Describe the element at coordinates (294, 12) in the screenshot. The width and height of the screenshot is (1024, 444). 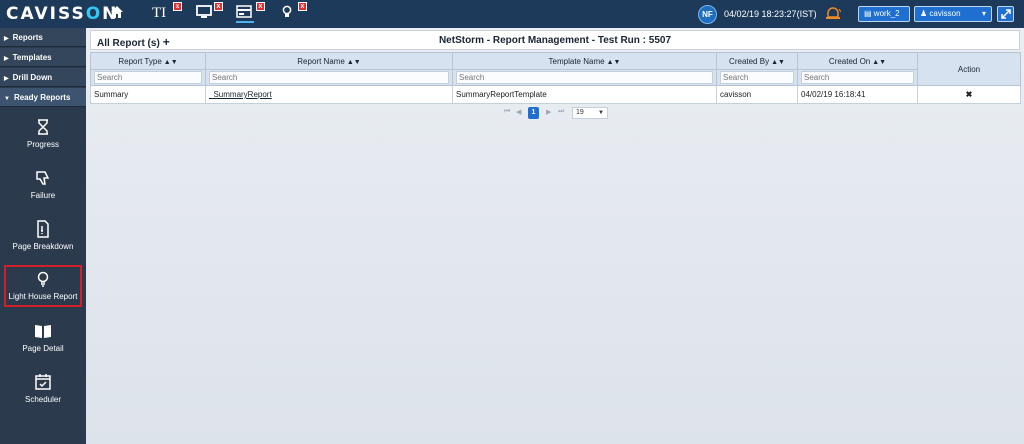
I see `lightbulb-icon: x` at that location.